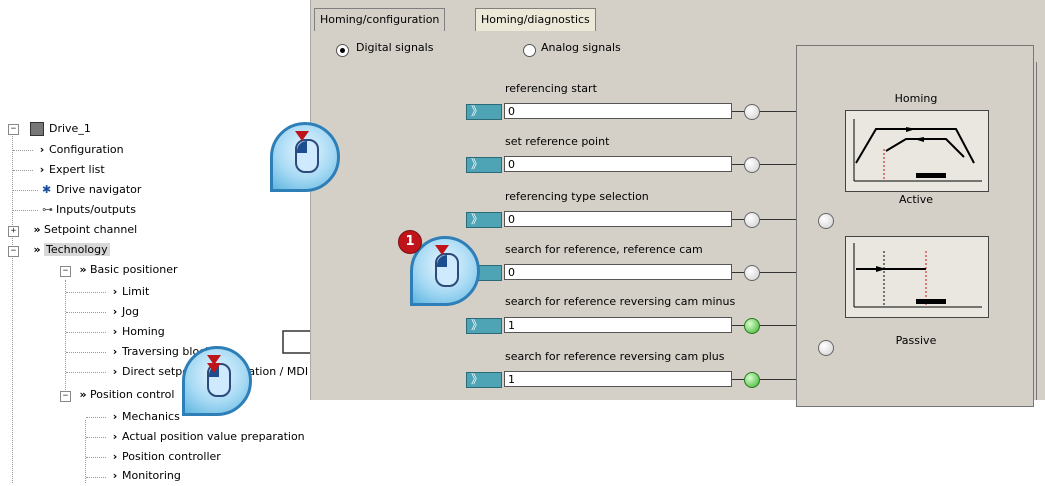 The height and width of the screenshot is (486, 1045). What do you see at coordinates (77, 169) in the screenshot?
I see `tree-item-label: Expert list` at bounding box center [77, 169].